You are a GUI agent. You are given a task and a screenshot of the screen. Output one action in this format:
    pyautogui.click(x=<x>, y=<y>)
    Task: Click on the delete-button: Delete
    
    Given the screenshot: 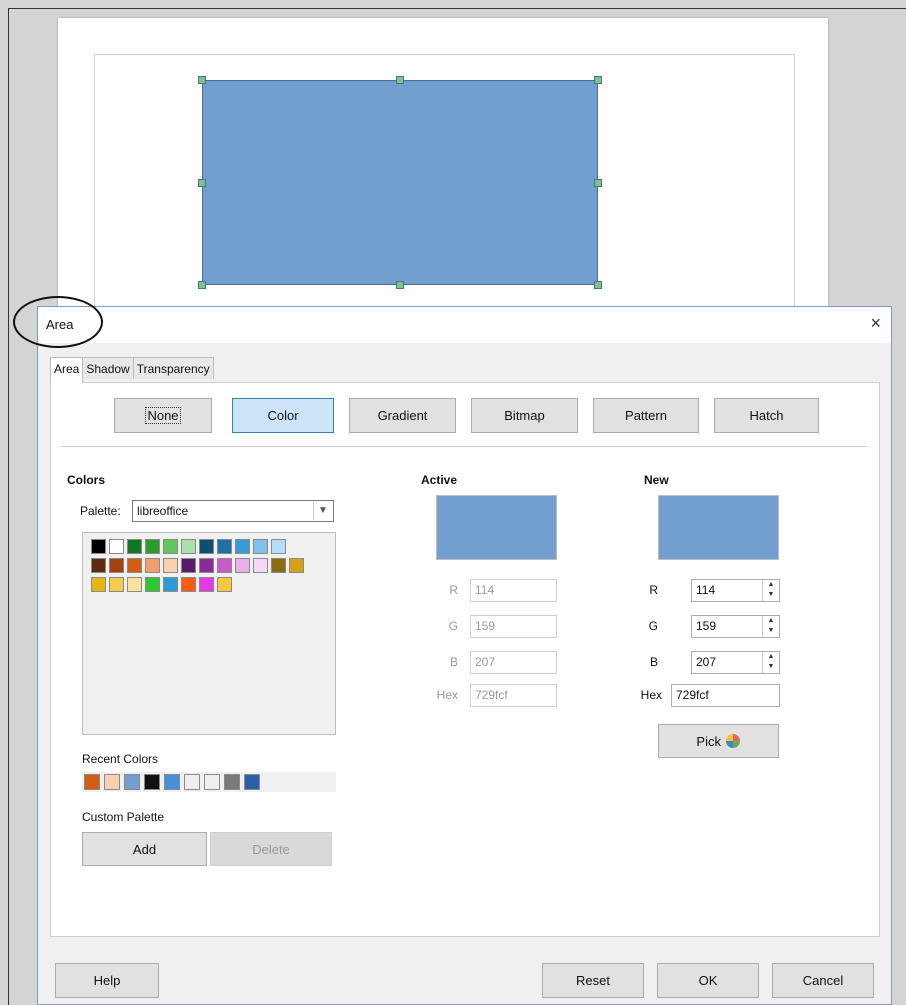 What is the action you would take?
    pyautogui.click(x=271, y=849)
    